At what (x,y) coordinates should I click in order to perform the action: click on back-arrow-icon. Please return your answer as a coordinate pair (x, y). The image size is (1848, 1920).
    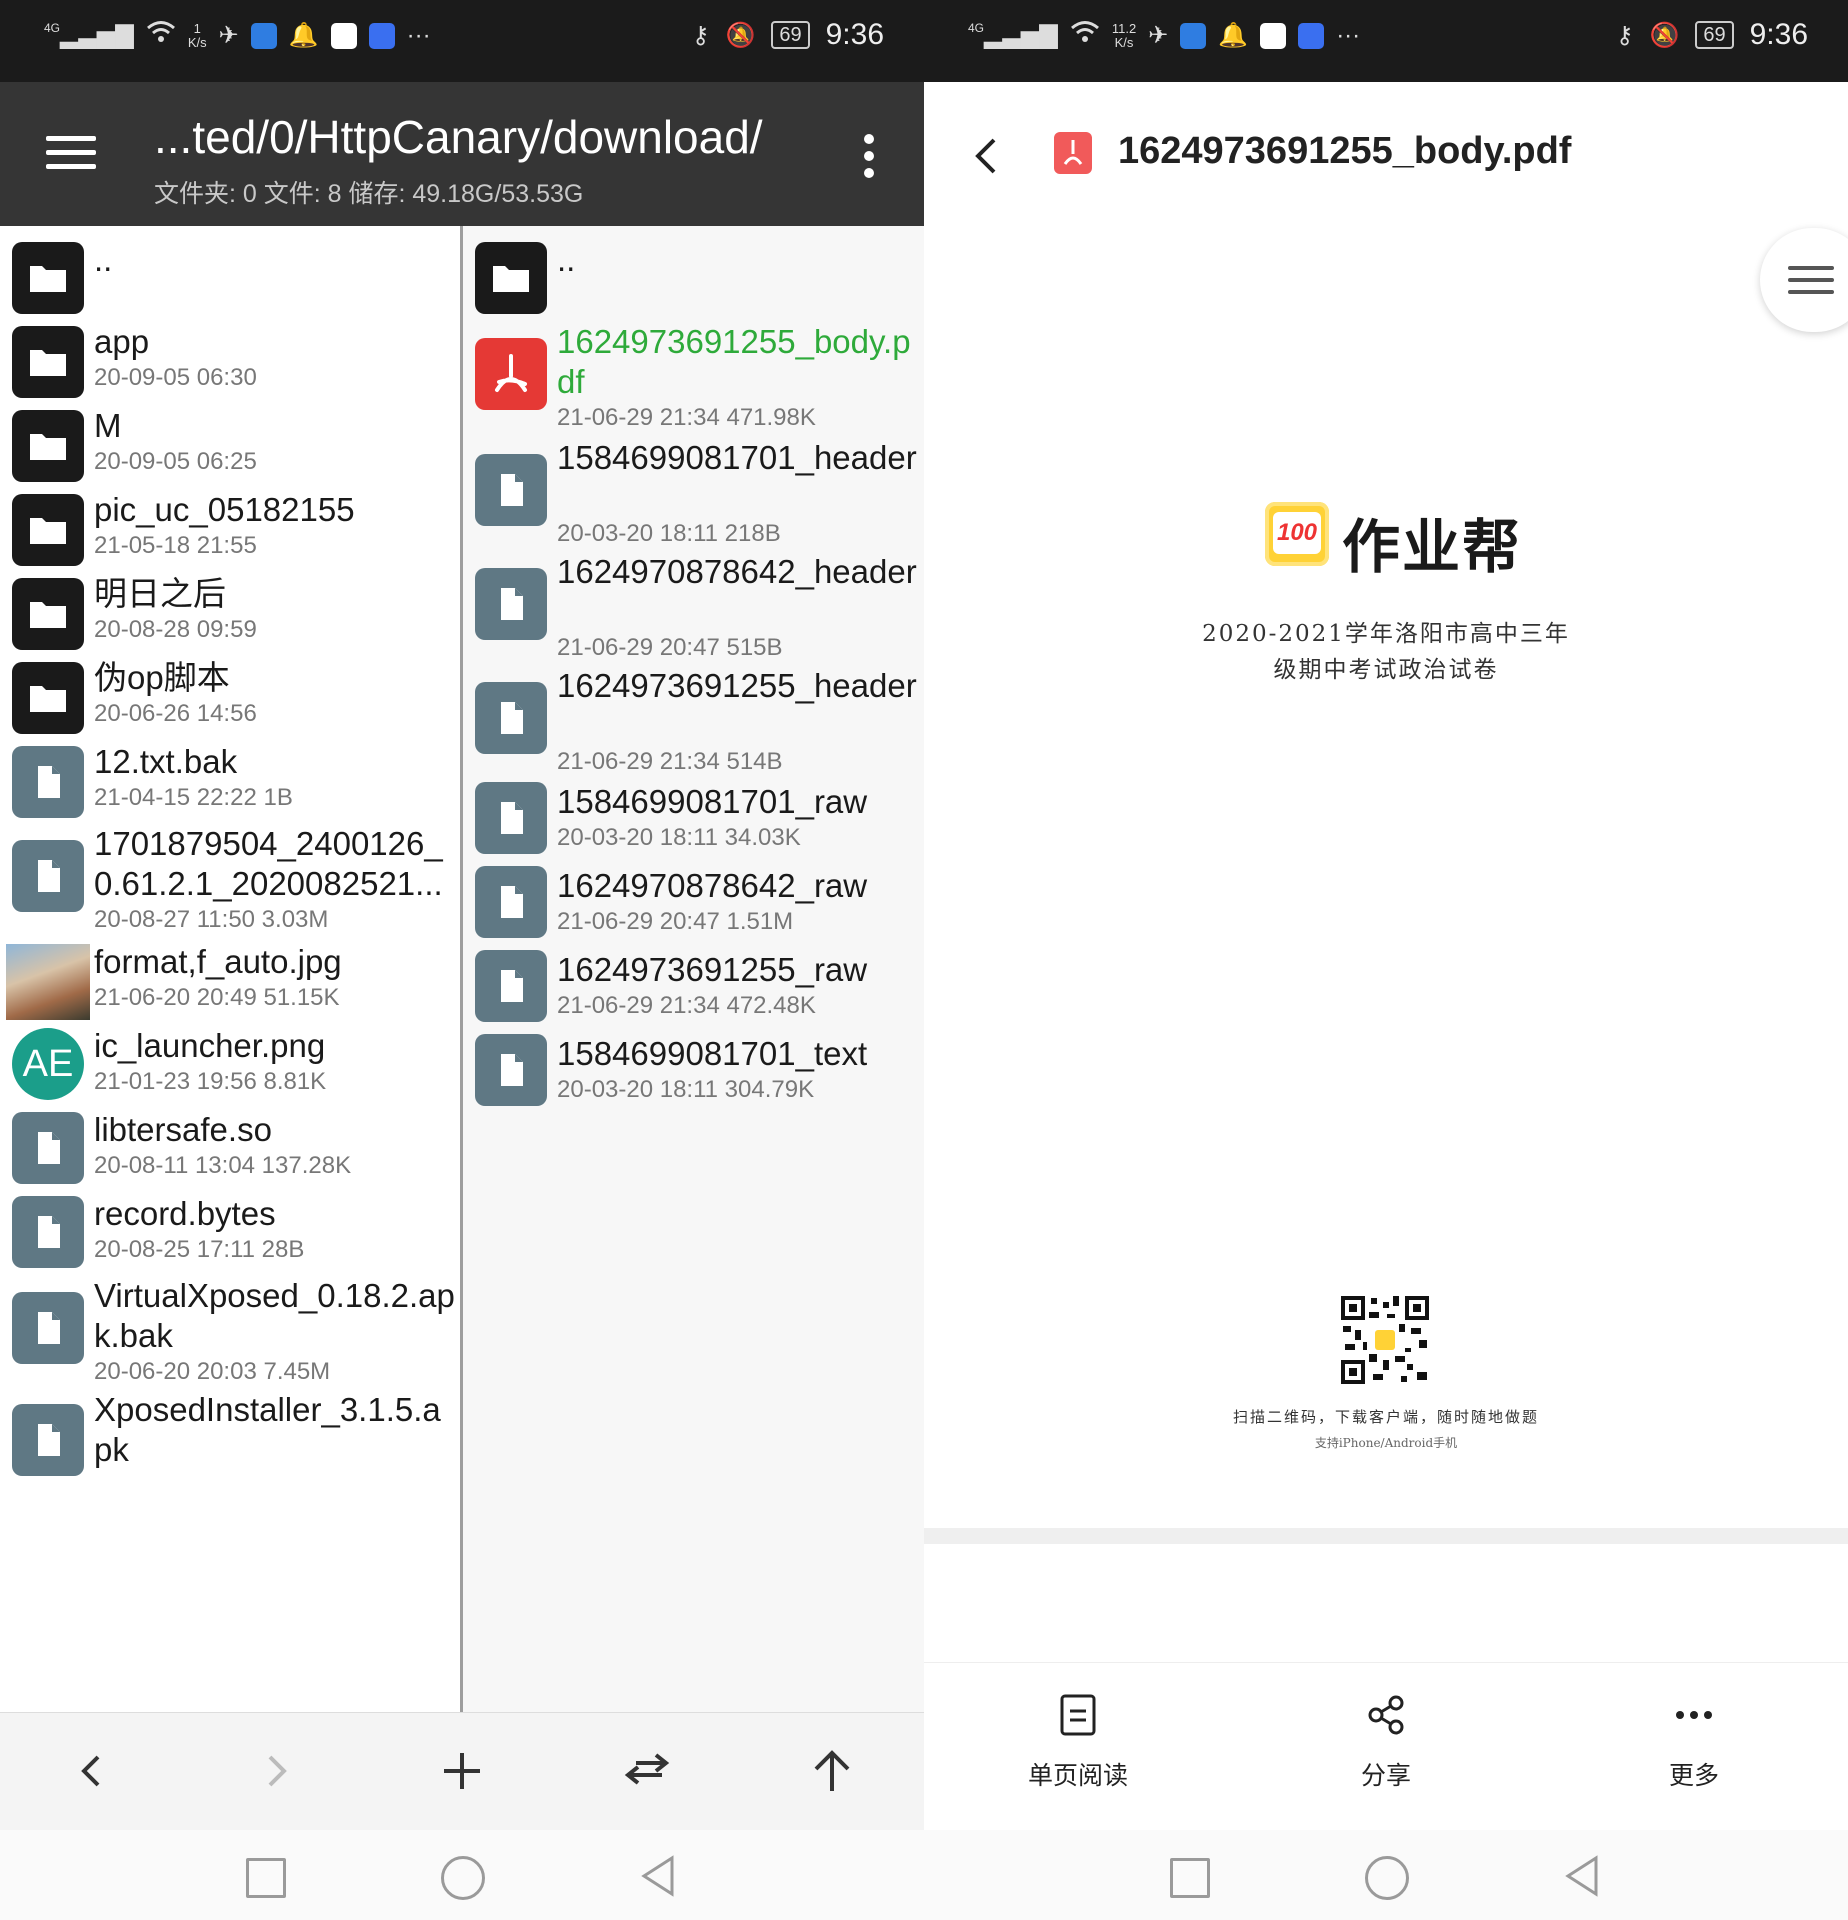
    Looking at the image, I should click on (92, 1771).